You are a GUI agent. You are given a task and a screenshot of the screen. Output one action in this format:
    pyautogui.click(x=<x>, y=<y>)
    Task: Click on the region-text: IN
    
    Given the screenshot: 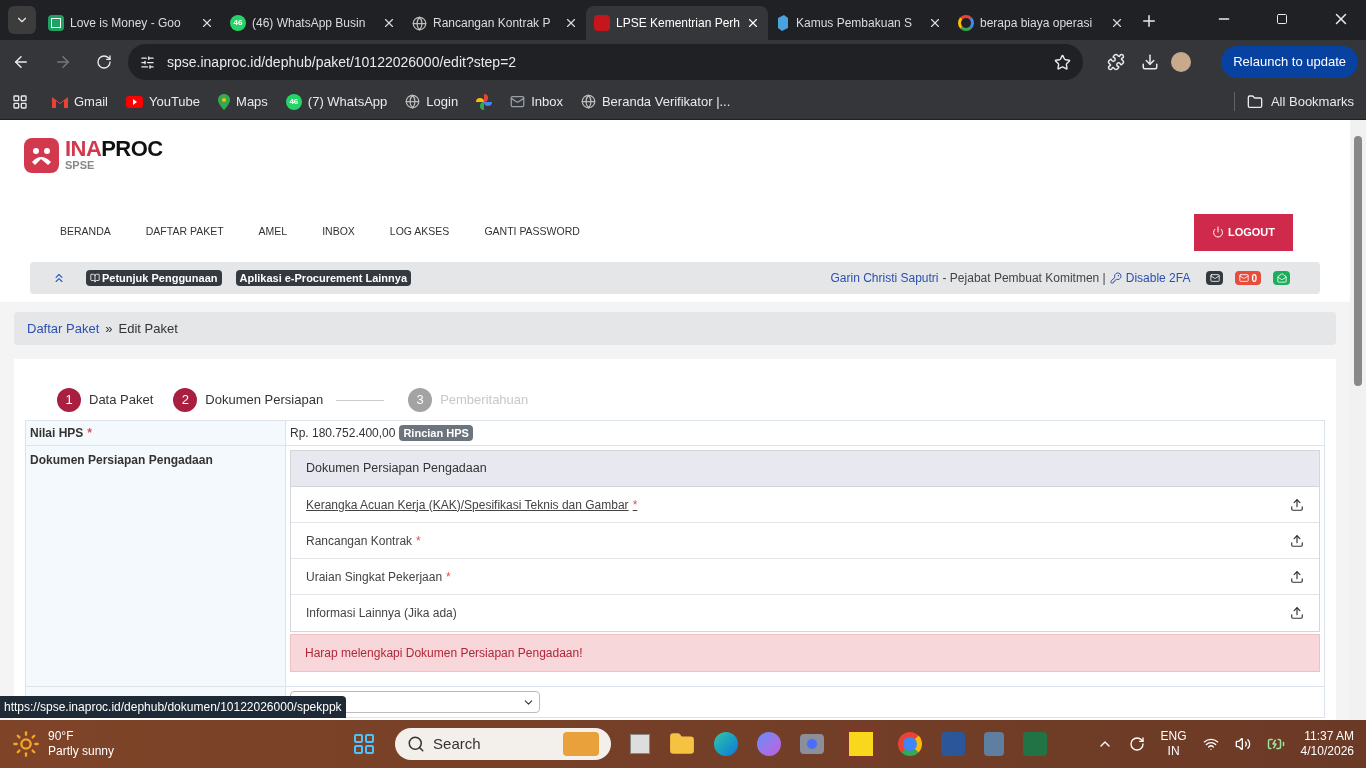 What is the action you would take?
    pyautogui.click(x=1173, y=751)
    